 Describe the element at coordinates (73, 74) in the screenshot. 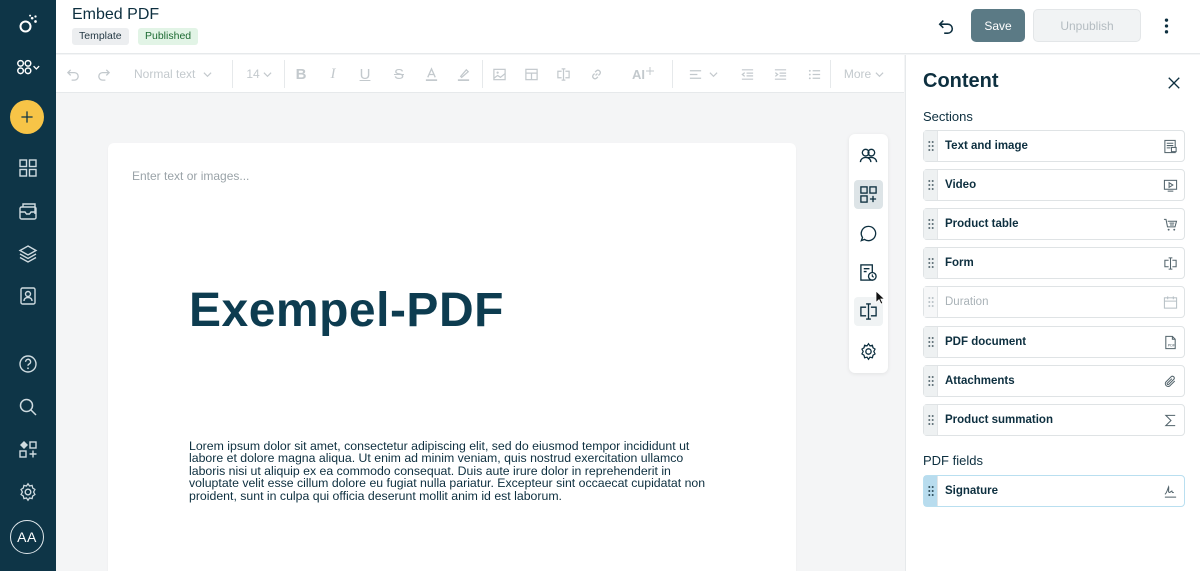

I see `toolbar-undo-icon` at that location.